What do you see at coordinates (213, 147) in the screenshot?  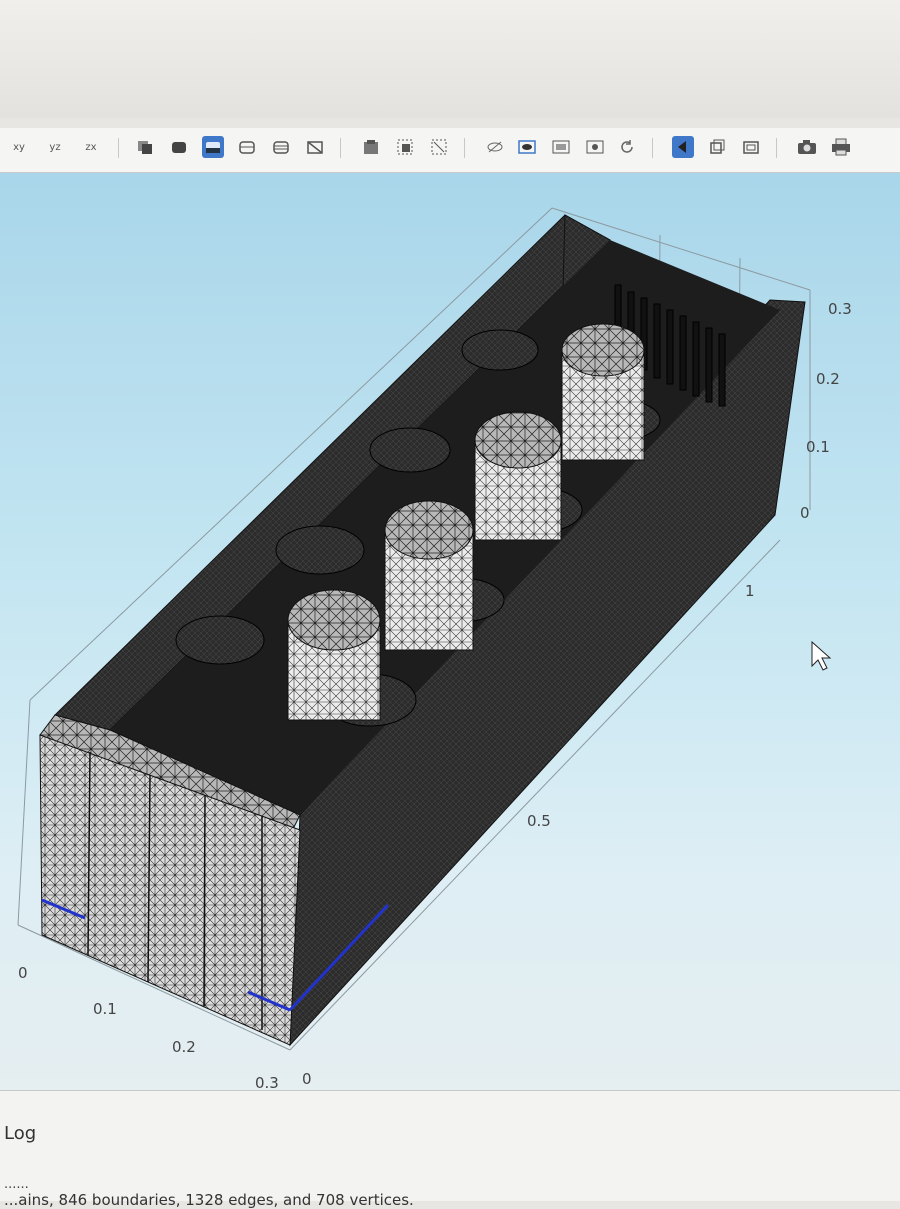 I see `render-mesh-icon` at bounding box center [213, 147].